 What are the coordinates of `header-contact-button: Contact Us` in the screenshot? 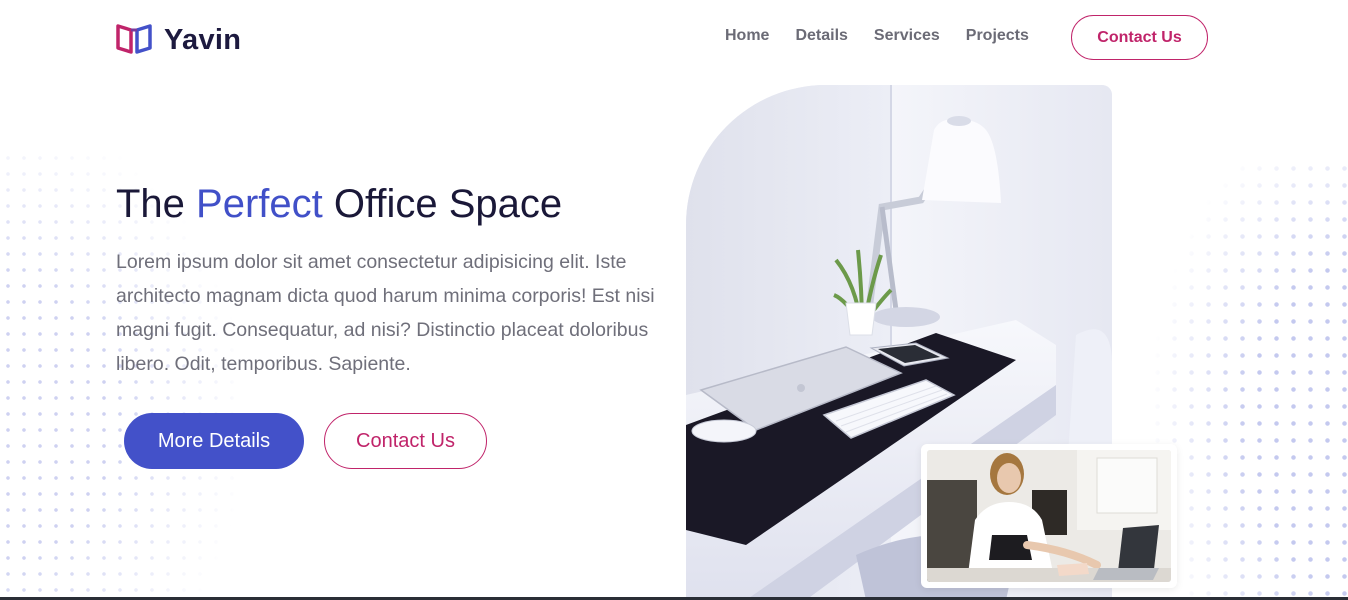 It's located at (1139, 37).